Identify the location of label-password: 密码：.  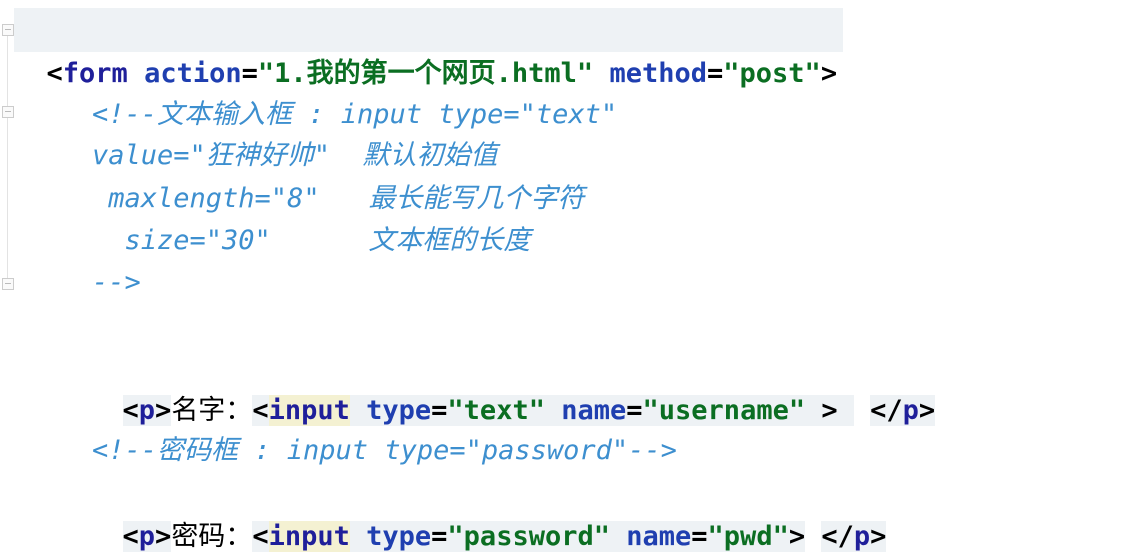
(212, 536).